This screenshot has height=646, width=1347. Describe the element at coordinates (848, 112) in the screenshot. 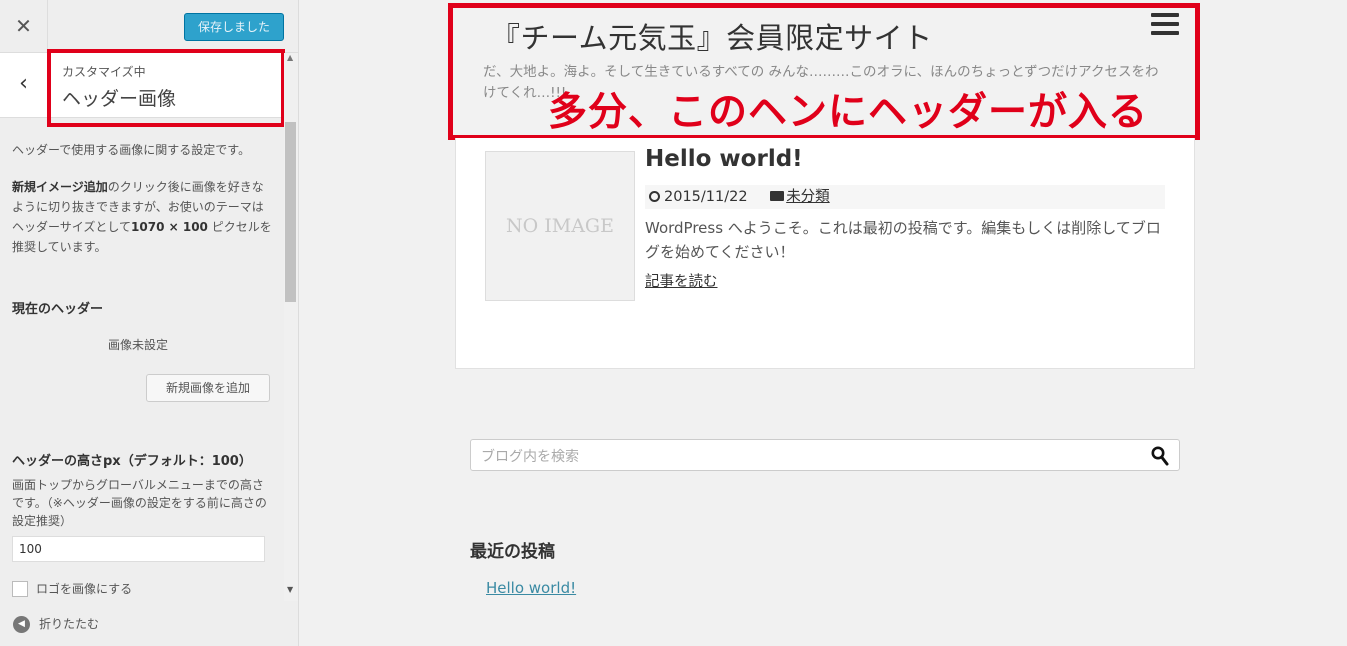

I see `header-annotation: 多分、このヘンにヘッダーが入る` at that location.